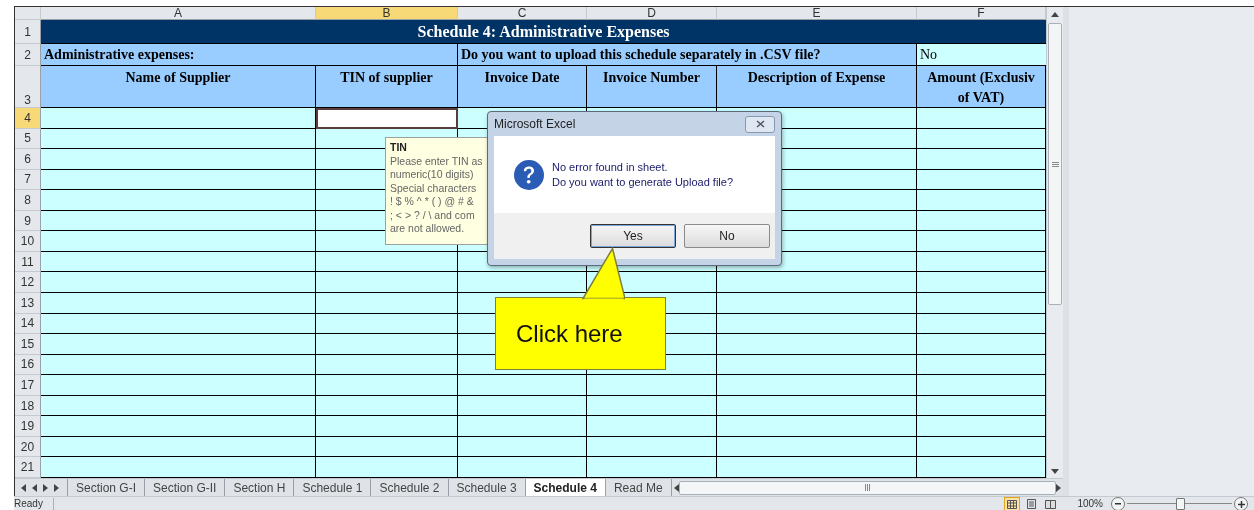 Image resolution: width=1254 pixels, height=510 pixels. Describe the element at coordinates (610, 167) in the screenshot. I see `dialog-message: No error found in sheet.` at that location.